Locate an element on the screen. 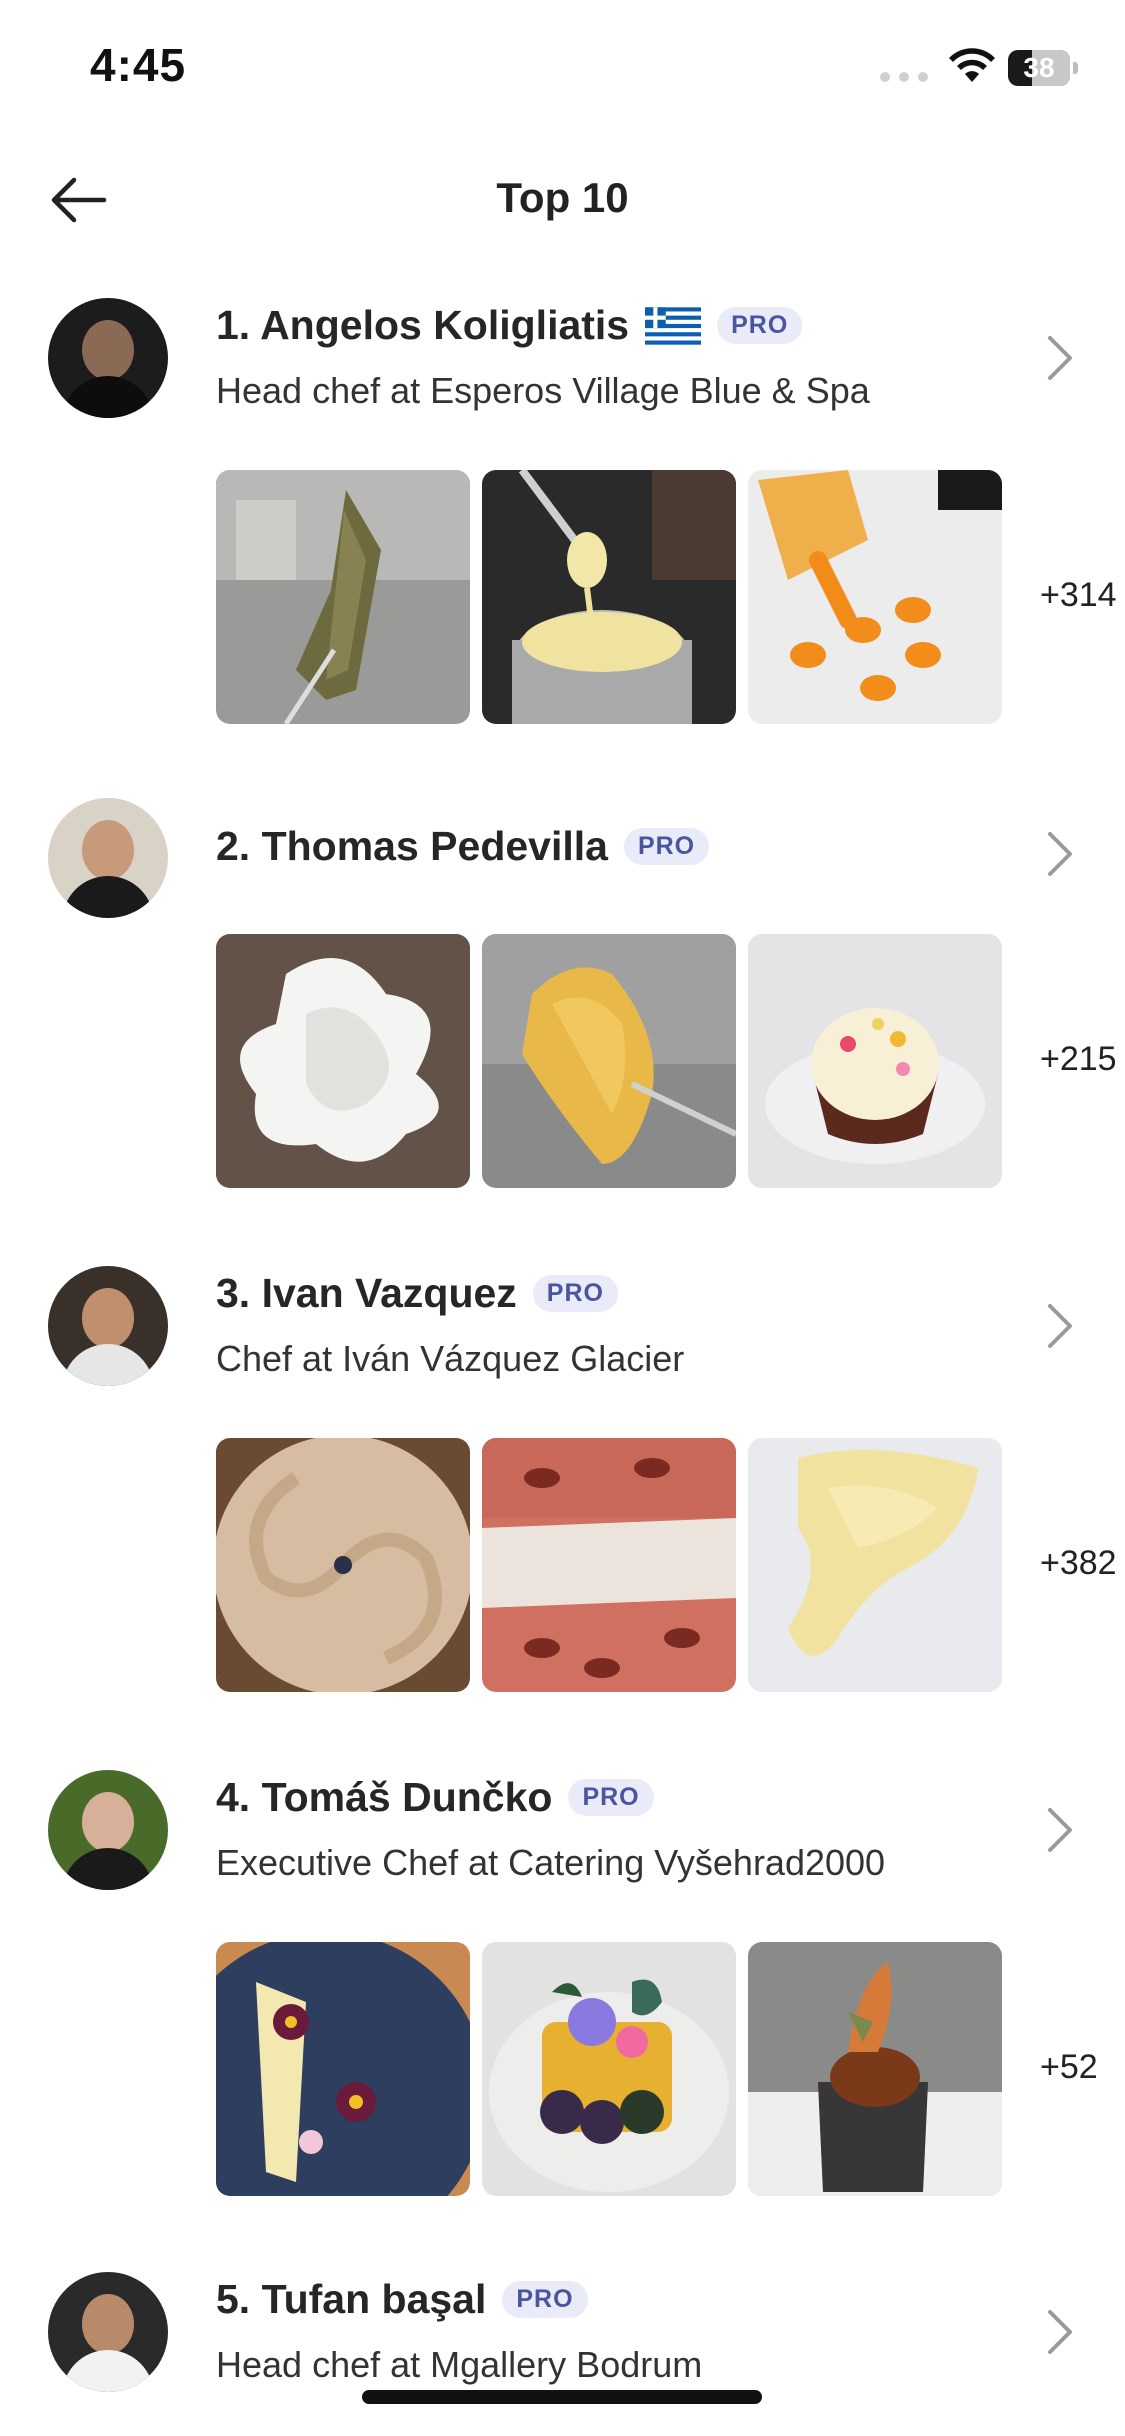 The width and height of the screenshot is (1125, 2436). chef-header: 5. Tufan başal PRO is located at coordinates (402, 2299).